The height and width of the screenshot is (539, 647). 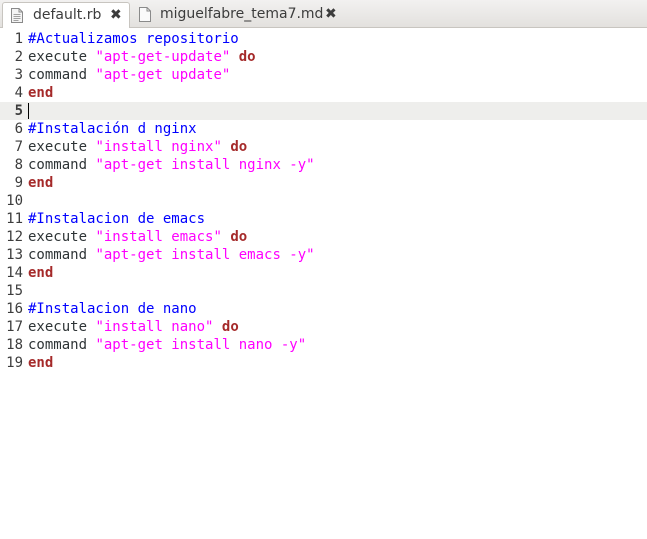 What do you see at coordinates (323, 363) in the screenshot?
I see `code-line: 19 end` at bounding box center [323, 363].